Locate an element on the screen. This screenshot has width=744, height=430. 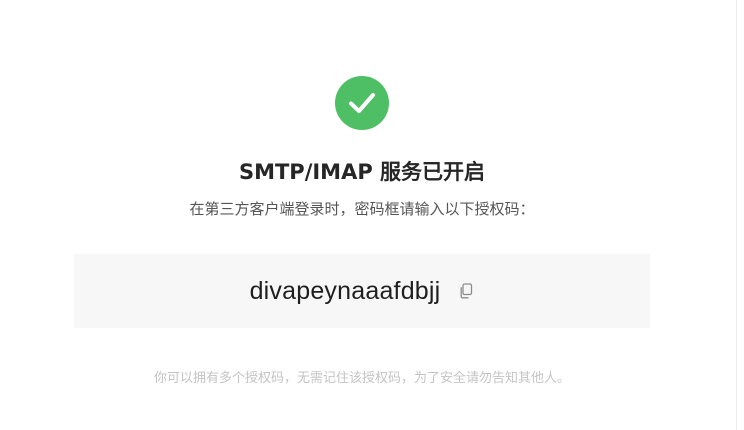
check-mark-icon is located at coordinates (362, 103).